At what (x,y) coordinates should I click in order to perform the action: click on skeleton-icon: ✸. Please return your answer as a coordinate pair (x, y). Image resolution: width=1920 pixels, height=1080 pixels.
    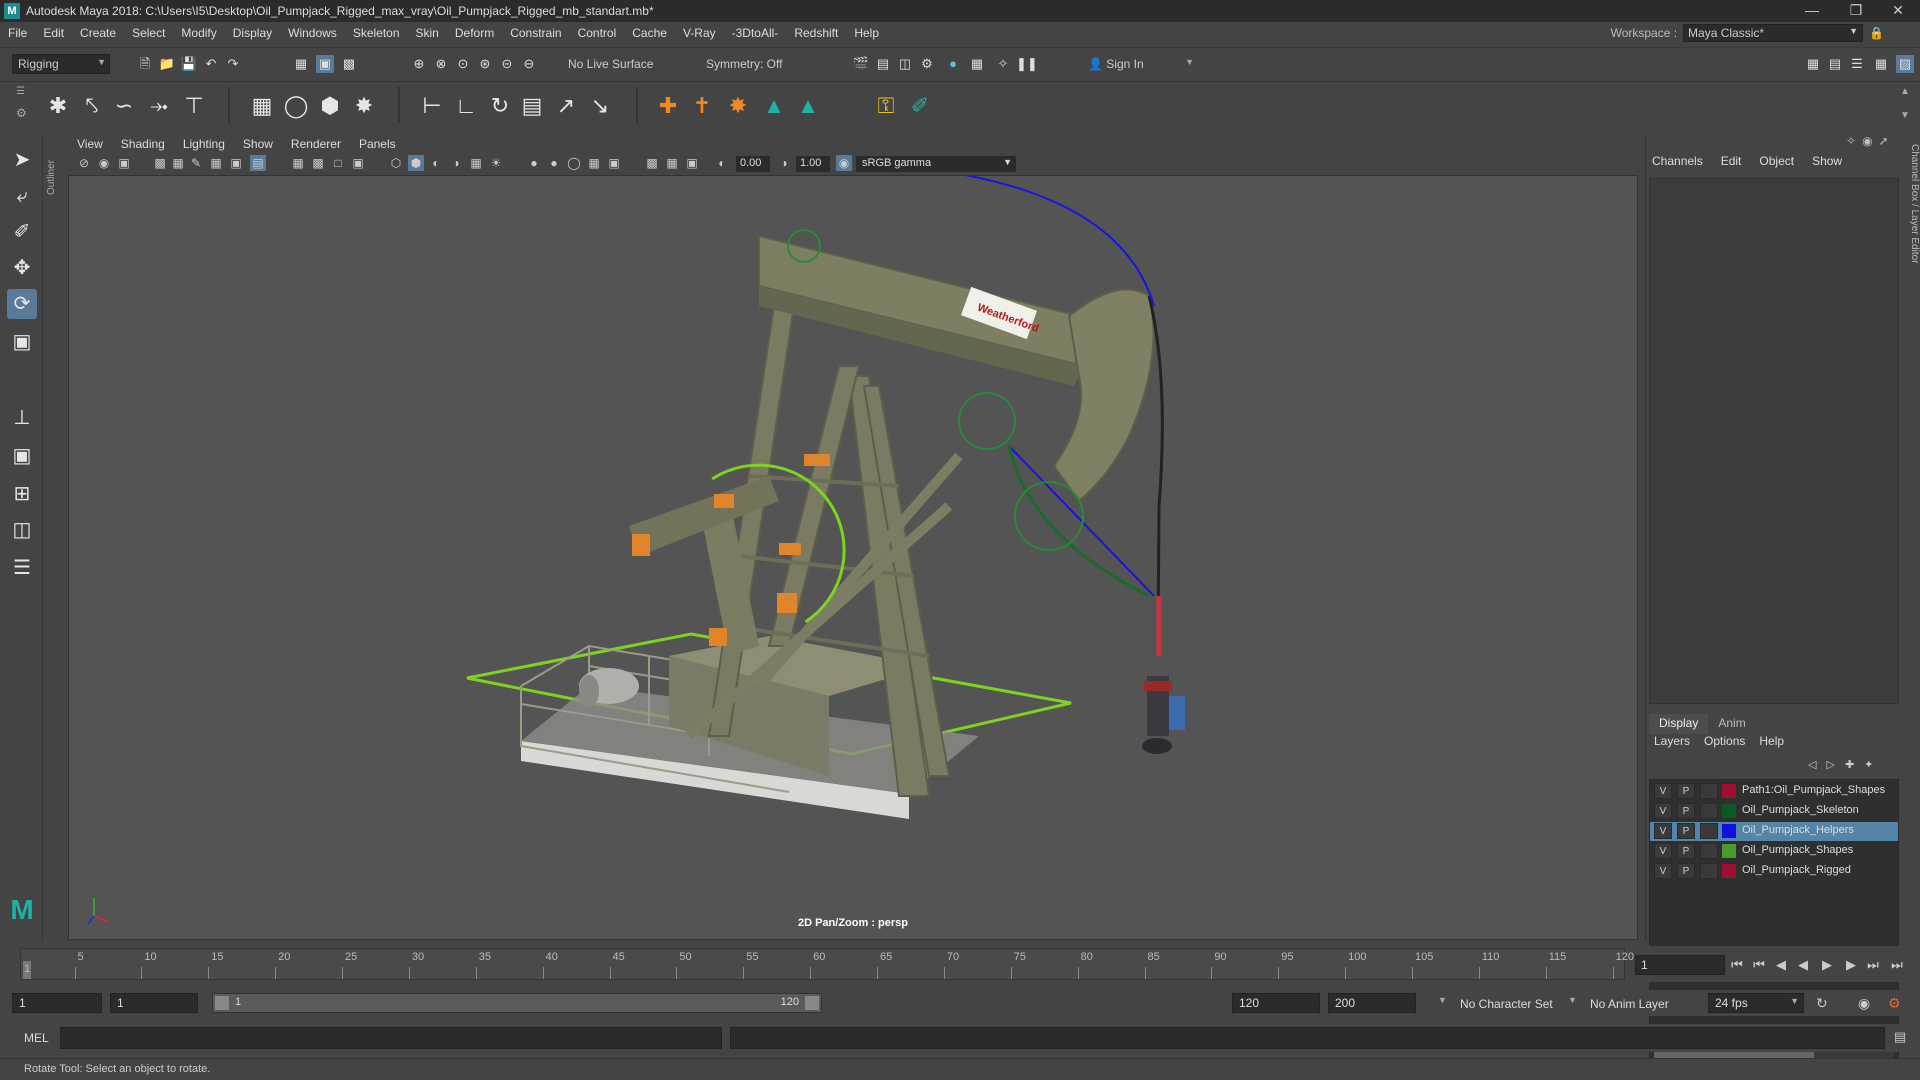
    Looking at the image, I should click on (738, 106).